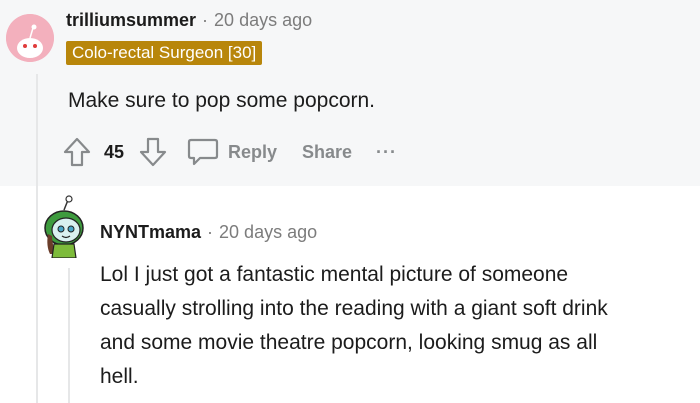 This screenshot has height=403, width=700. I want to click on upvote-arrow-icon, so click(77, 152).